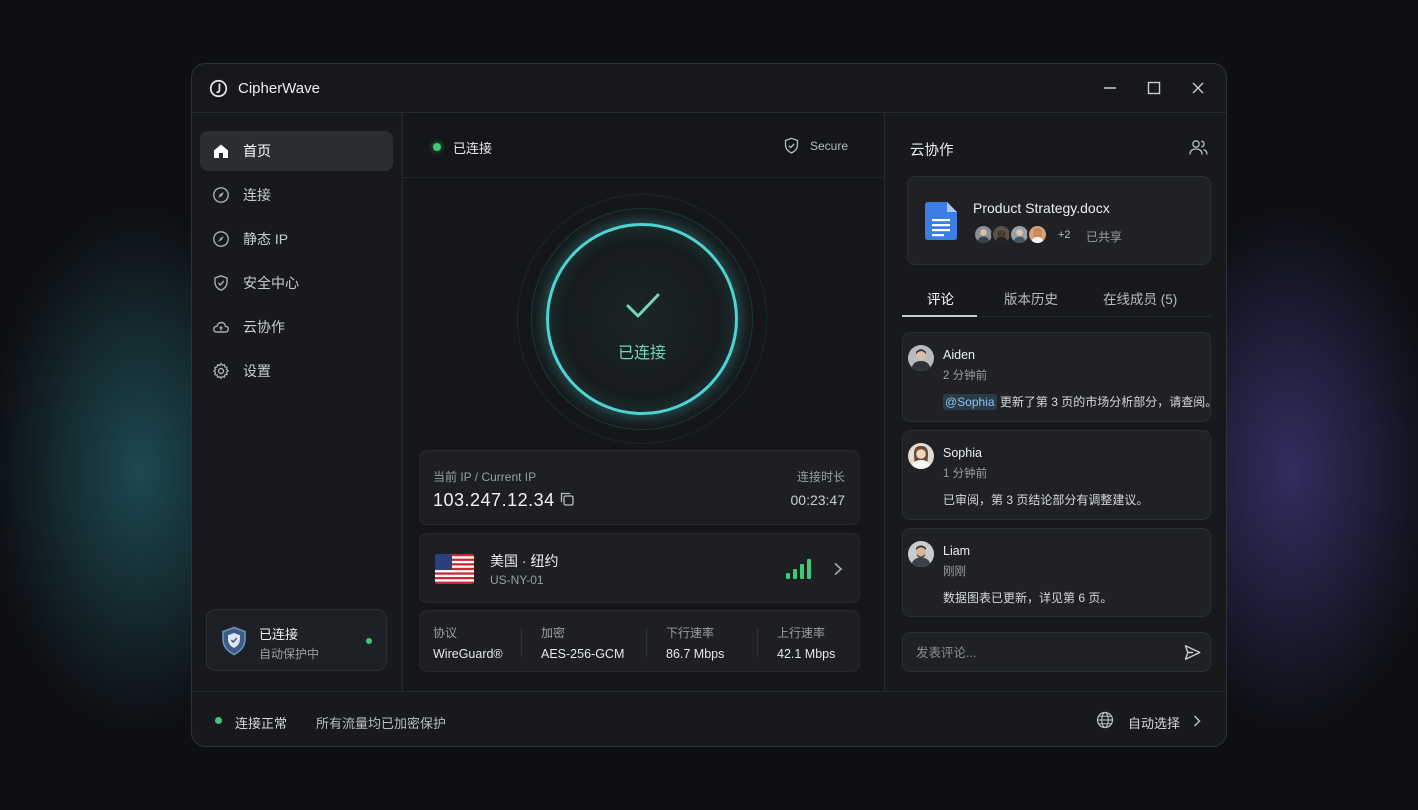 The width and height of the screenshot is (1418, 810). Describe the element at coordinates (1046, 500) in the screenshot. I see `comment-text: 已审阅，第 3 页结论部分有调整建议。` at that location.